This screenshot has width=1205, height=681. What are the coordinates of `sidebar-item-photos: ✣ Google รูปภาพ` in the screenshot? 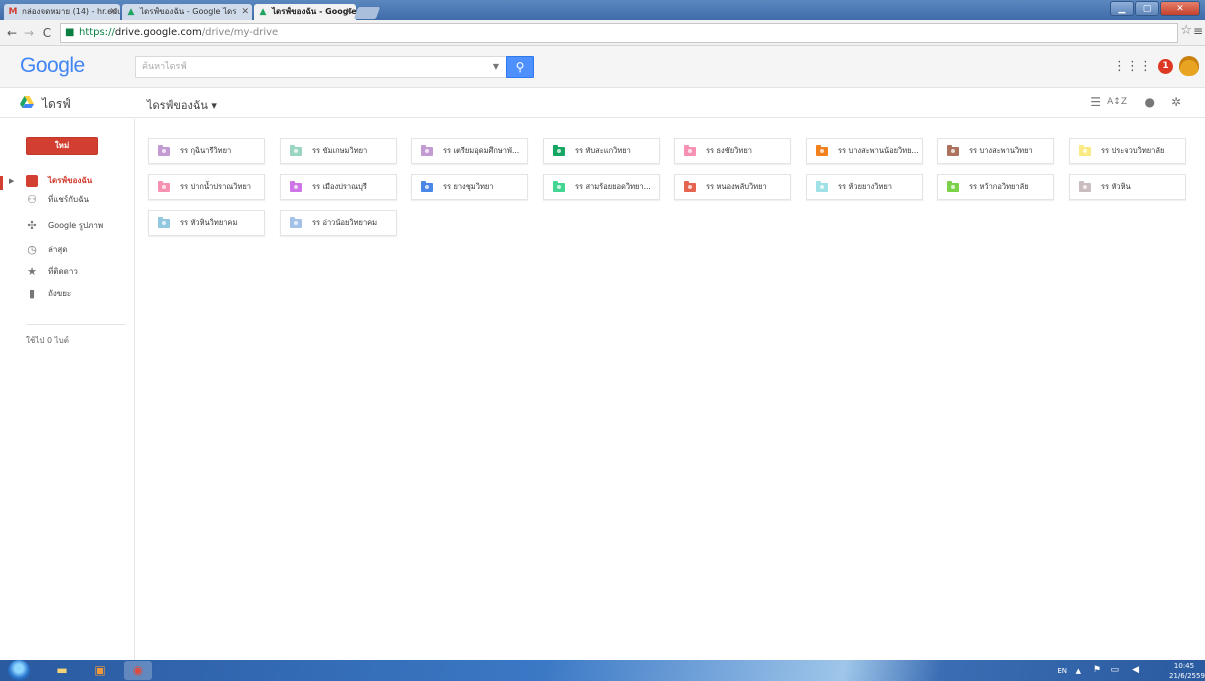 It's located at (67, 226).